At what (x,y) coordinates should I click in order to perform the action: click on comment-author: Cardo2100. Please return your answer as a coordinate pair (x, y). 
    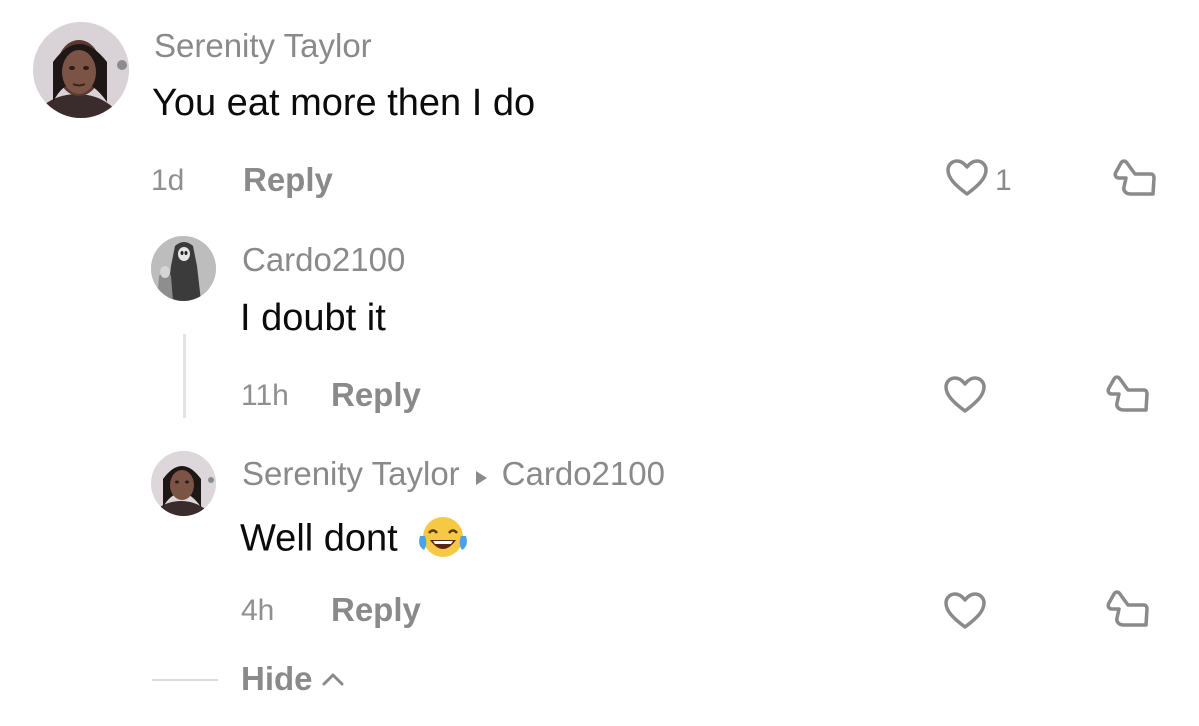
    Looking at the image, I should click on (323, 259).